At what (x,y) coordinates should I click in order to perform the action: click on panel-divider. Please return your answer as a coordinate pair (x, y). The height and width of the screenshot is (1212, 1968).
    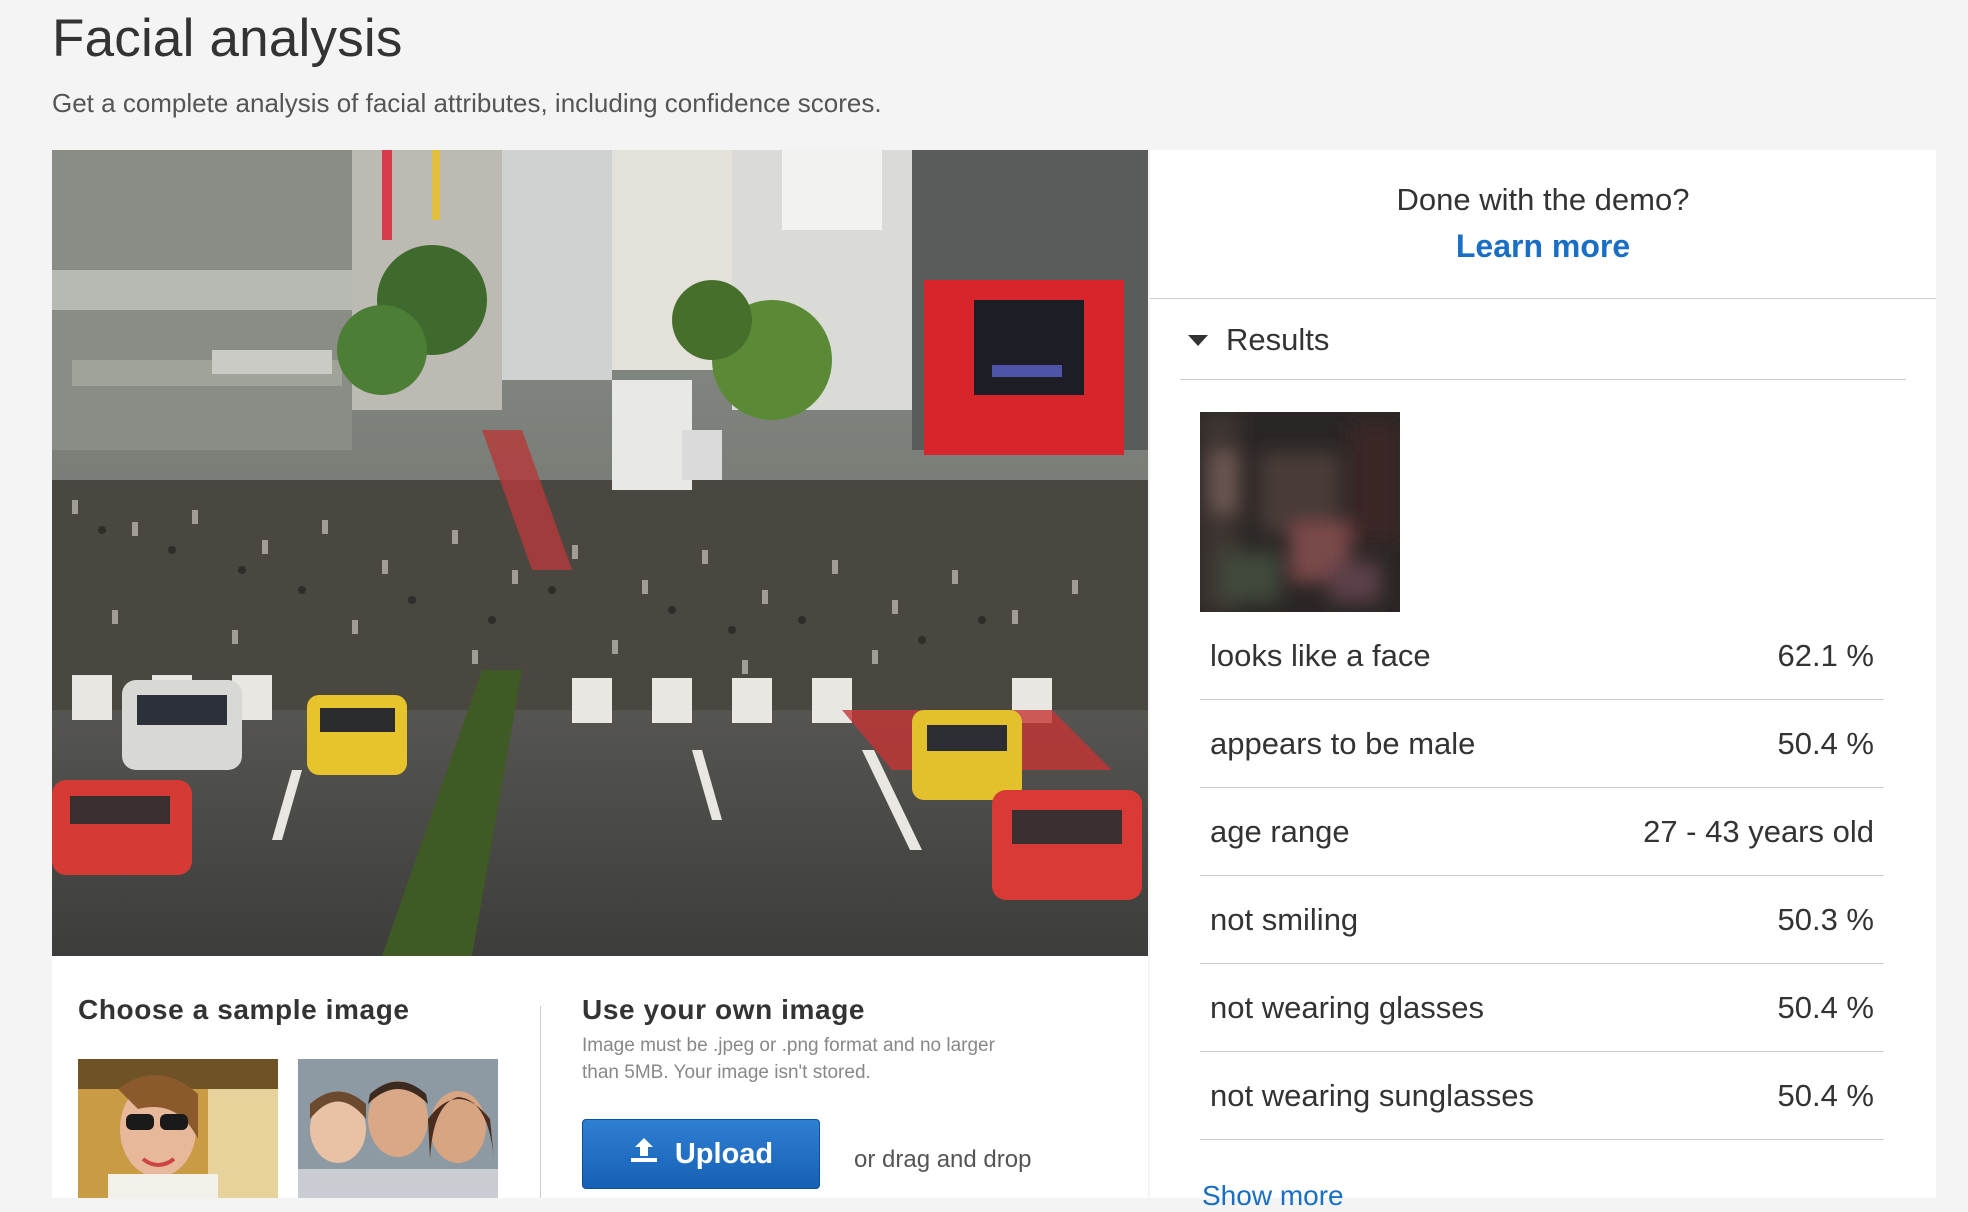
    Looking at the image, I should click on (540, 1102).